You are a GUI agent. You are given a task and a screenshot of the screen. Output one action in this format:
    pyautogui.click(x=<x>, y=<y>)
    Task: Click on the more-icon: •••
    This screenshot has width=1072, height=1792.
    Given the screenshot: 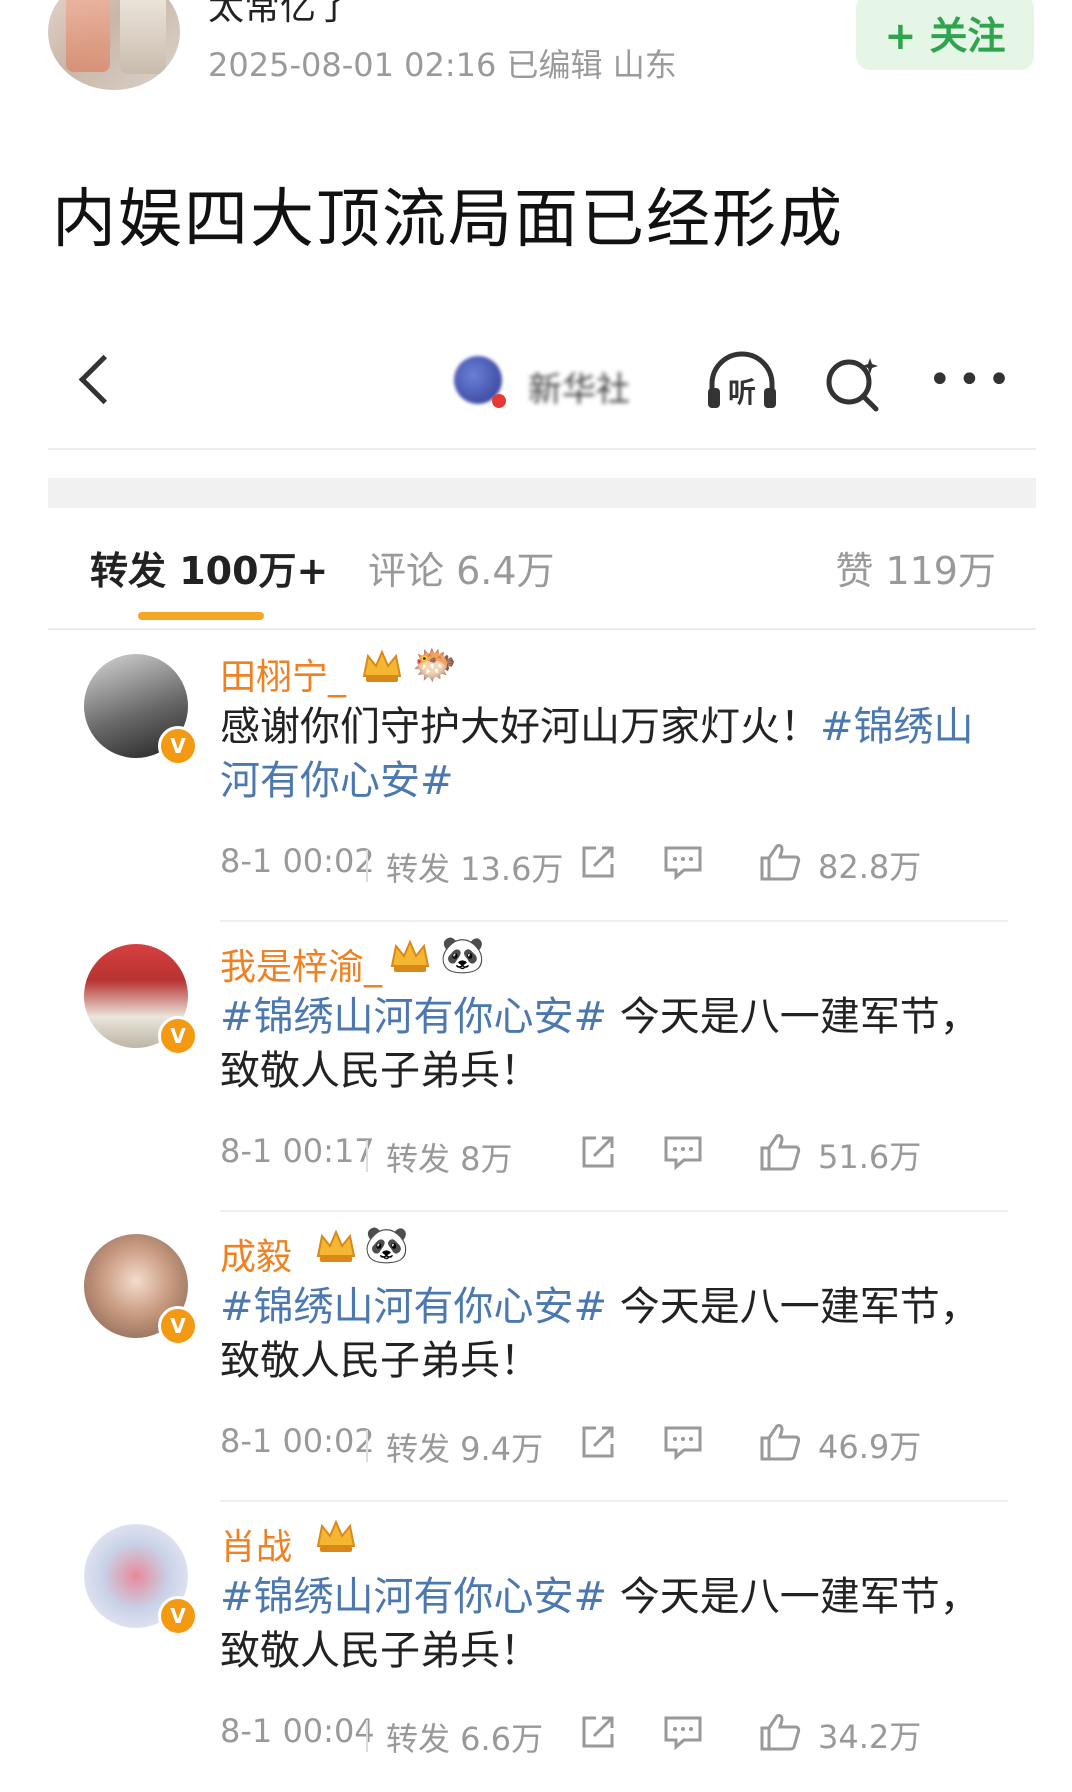 What is the action you would take?
    pyautogui.click(x=972, y=380)
    